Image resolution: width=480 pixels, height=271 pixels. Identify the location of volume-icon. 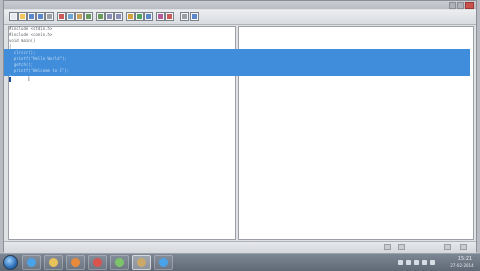
(416, 262).